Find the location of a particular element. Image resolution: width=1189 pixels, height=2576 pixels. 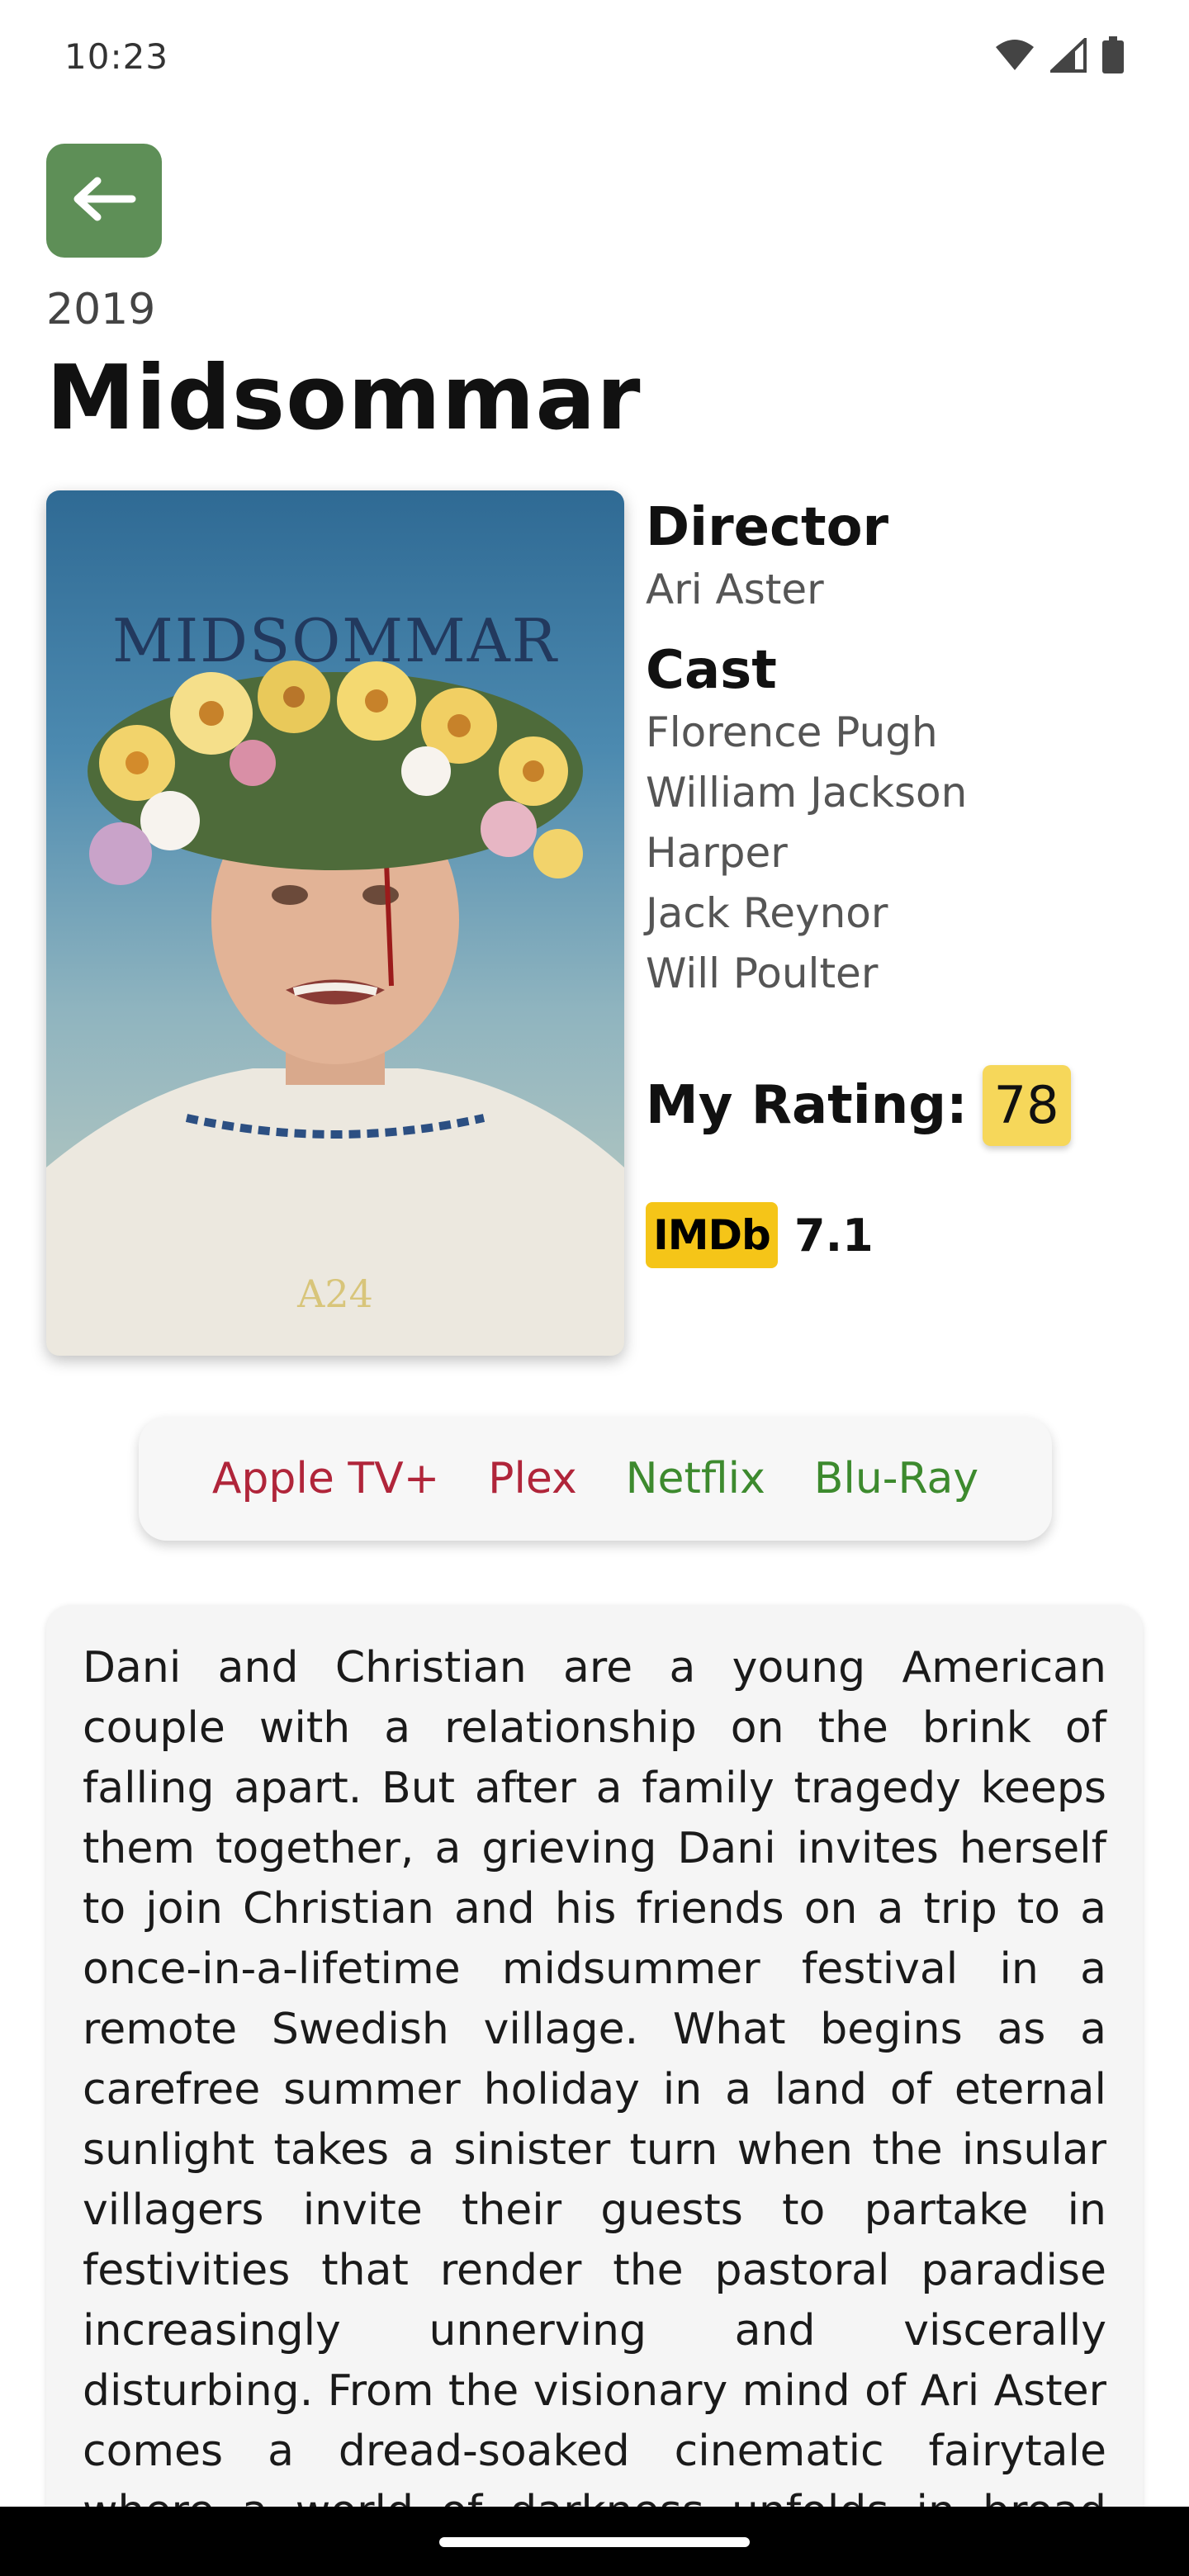

arrow-left-icon is located at coordinates (104, 200).